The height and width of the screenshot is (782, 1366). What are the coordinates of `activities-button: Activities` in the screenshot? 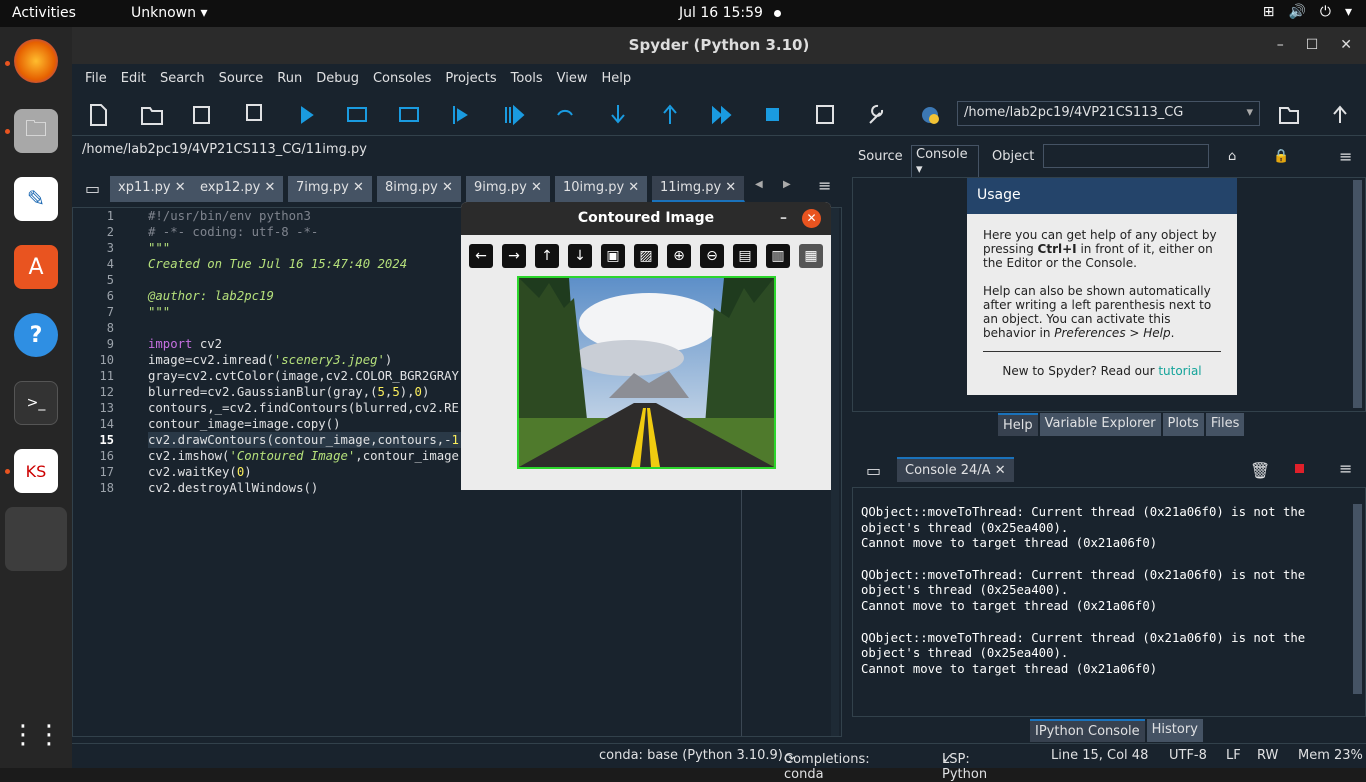 It's located at (44, 13).